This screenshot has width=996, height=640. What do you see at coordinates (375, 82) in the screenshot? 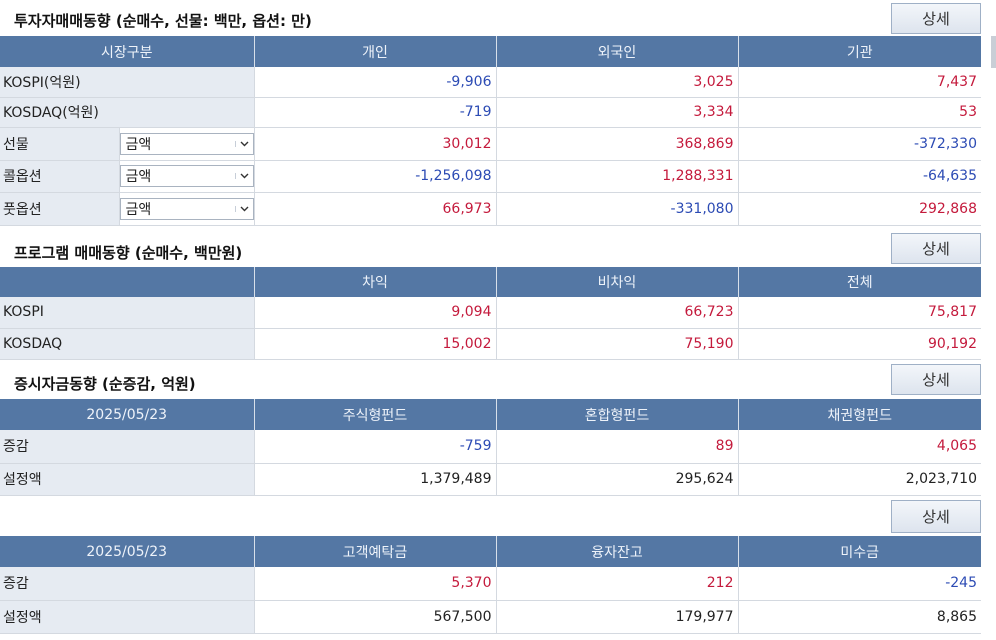
I see `value-cell: -9,906` at bounding box center [375, 82].